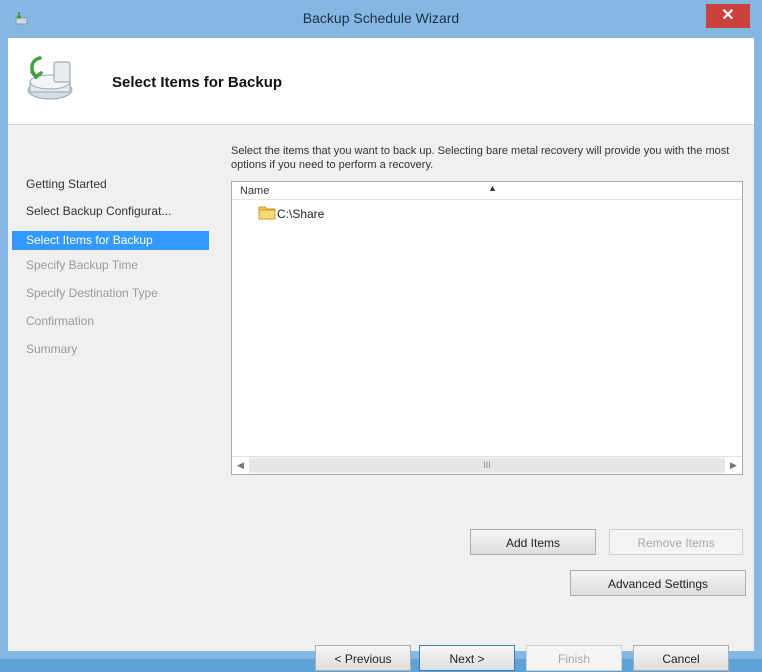  I want to click on sort-ascending-icon: ▲, so click(492, 188).